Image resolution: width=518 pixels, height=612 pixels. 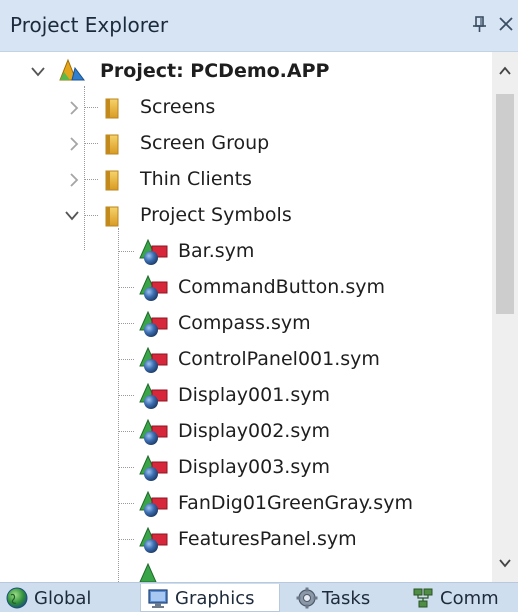 I want to click on tree-symbol-item: CommandButton.sym, so click(x=246, y=288).